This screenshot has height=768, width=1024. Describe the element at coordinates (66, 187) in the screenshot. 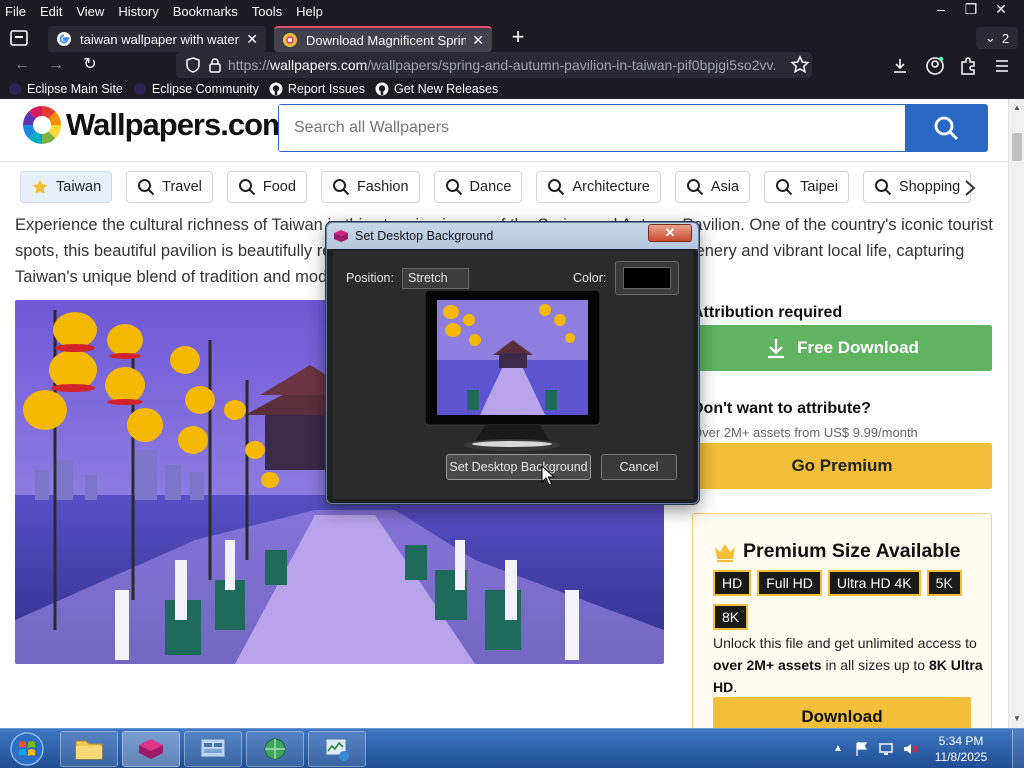

I see `chip-taiwan: Taiwan` at that location.